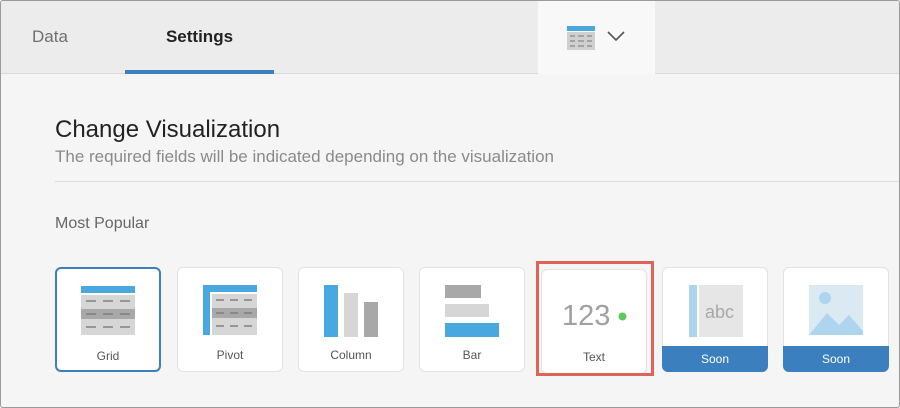 This screenshot has height=408, width=900. I want to click on text-123-icon: 123, so click(586, 316).